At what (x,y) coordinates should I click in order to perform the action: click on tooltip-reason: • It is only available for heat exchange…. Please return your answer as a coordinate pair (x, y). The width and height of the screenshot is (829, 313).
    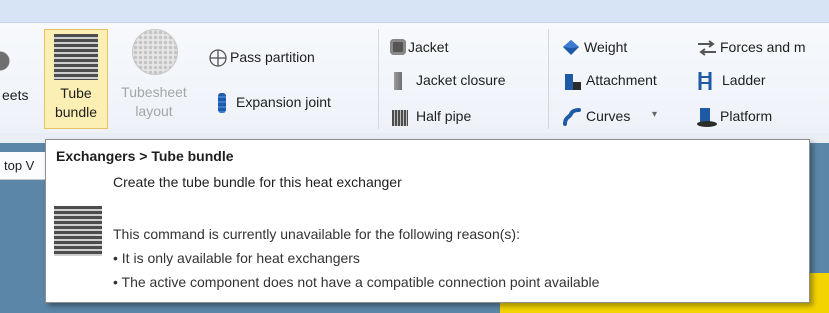
    Looking at the image, I should click on (236, 258).